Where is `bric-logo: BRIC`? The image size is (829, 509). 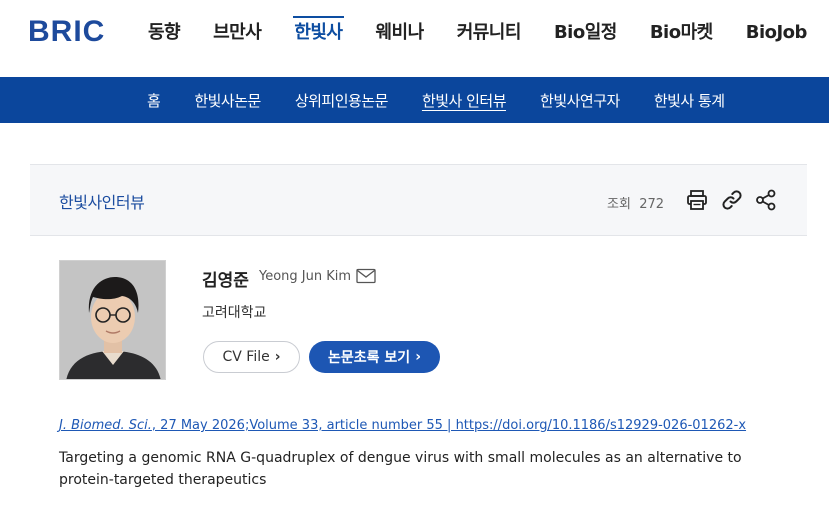 bric-logo: BRIC is located at coordinates (67, 31).